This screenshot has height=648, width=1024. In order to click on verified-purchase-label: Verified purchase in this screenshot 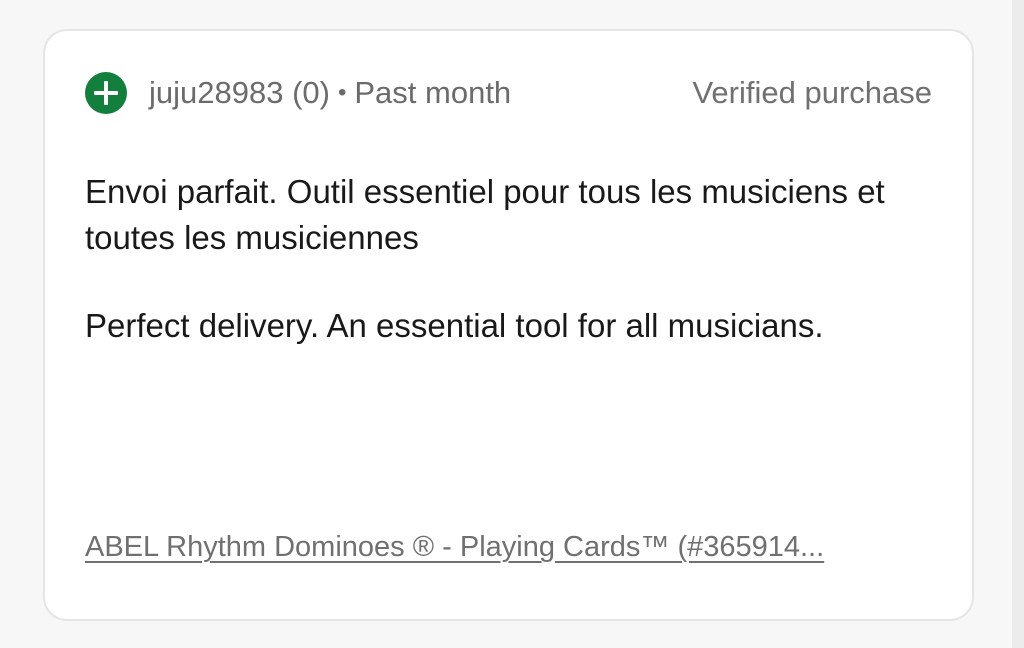, I will do `click(812, 92)`.